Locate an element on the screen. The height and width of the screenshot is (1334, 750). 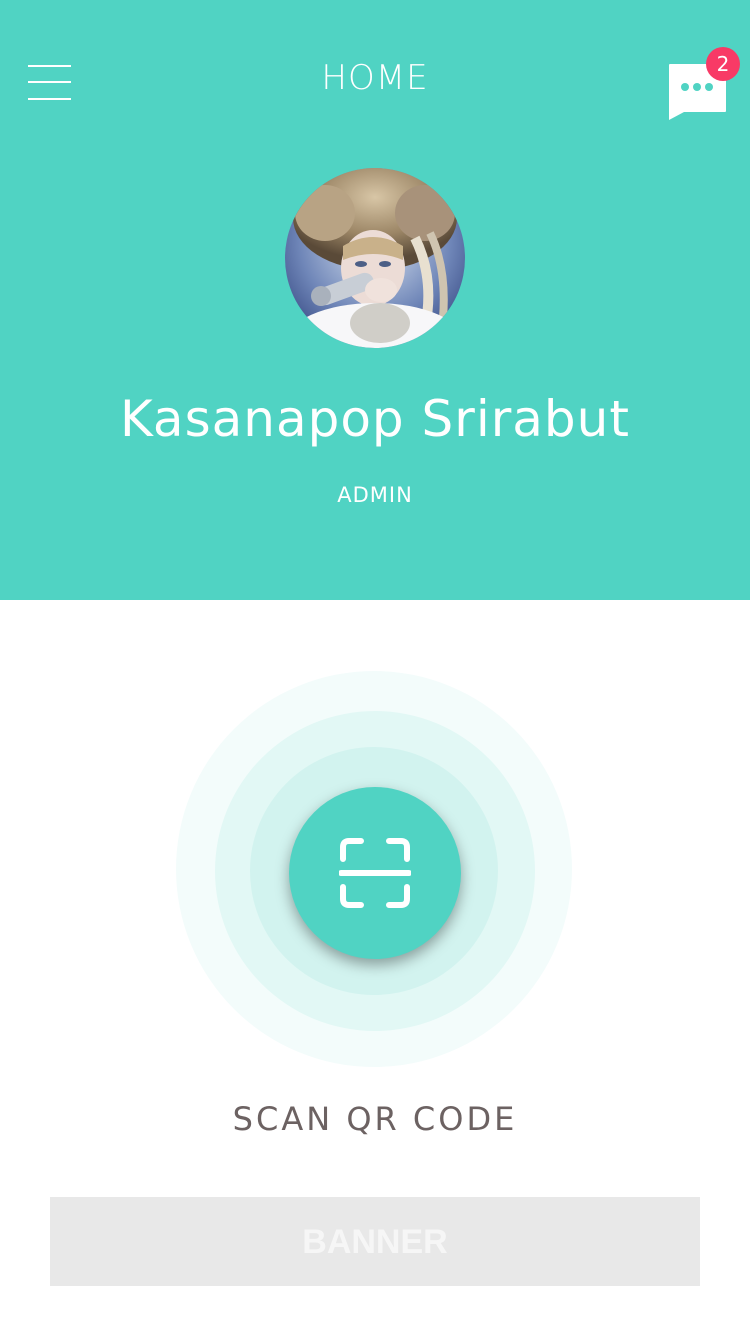
user-name: Kasanapop Srirabut is located at coordinates (375, 419).